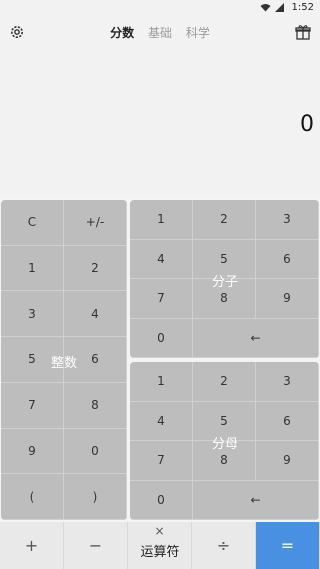 This screenshot has width=320, height=569. I want to click on numerator-key-8: 8, so click(224, 299).